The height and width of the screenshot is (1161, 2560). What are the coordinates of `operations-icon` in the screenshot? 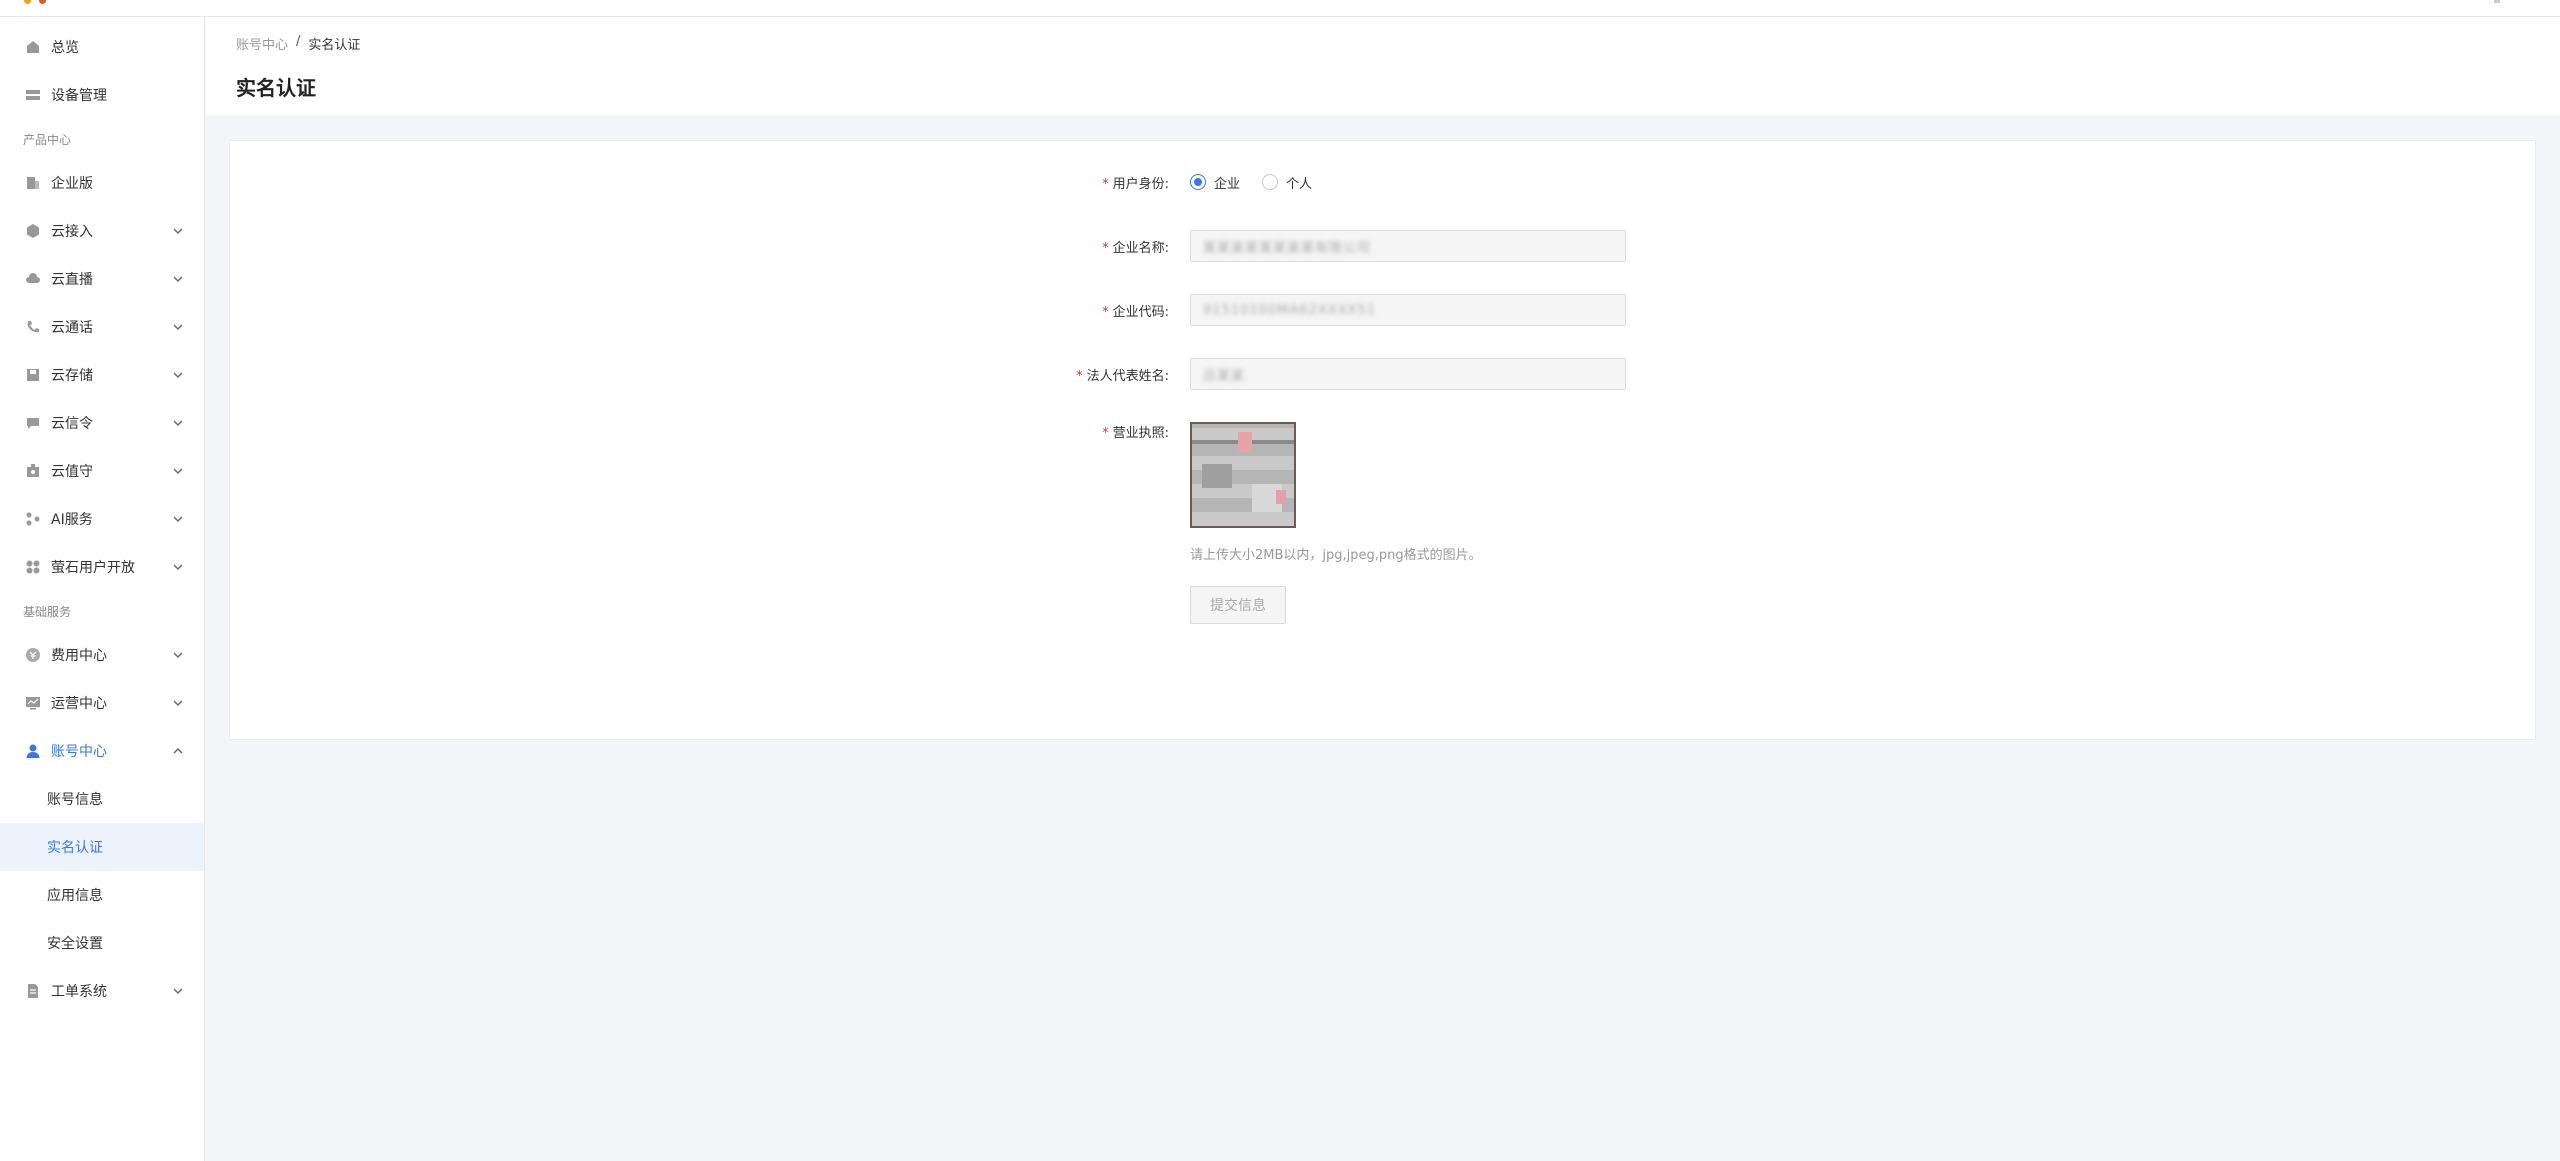 It's located at (33, 703).